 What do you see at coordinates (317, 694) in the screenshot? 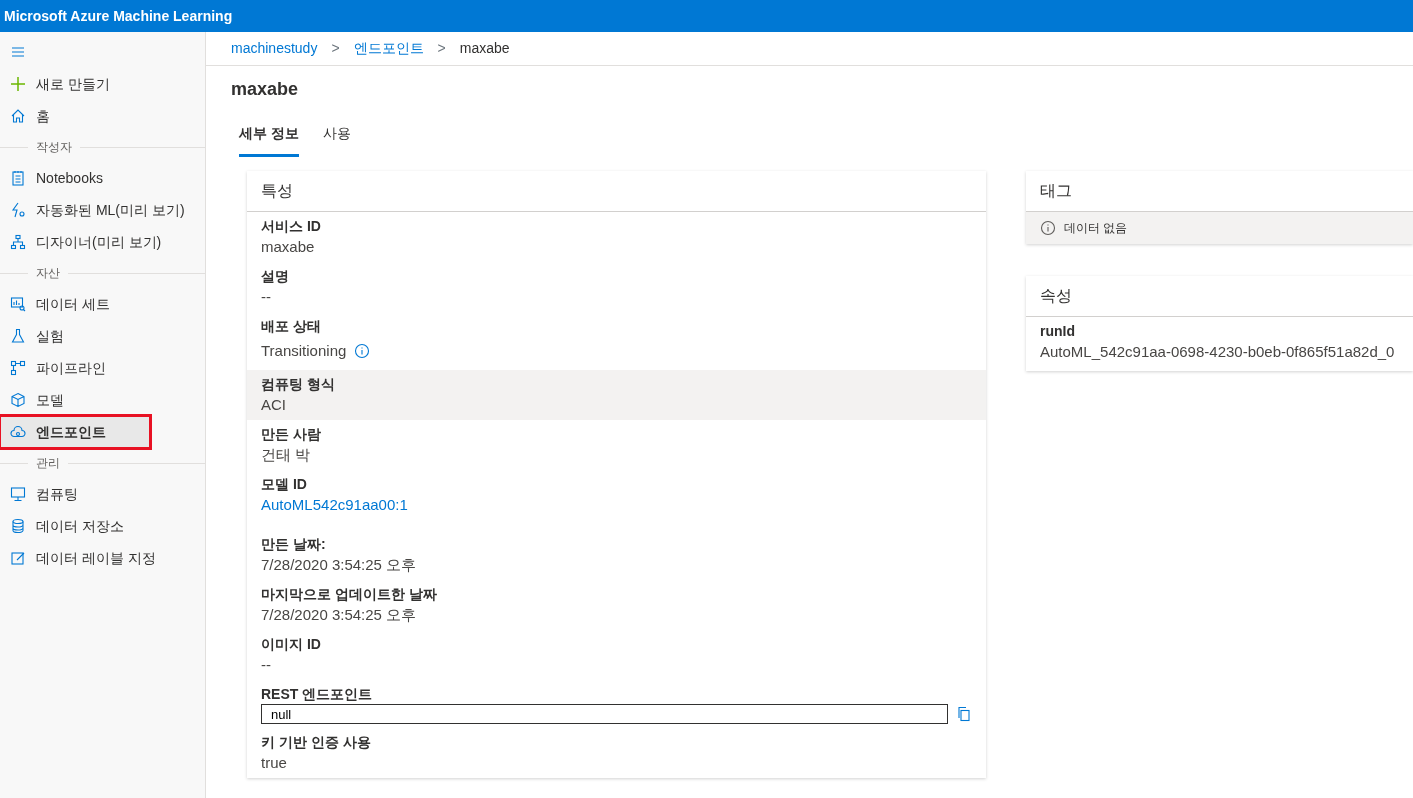
I see `field-label: REST 엔드포인트` at bounding box center [317, 694].